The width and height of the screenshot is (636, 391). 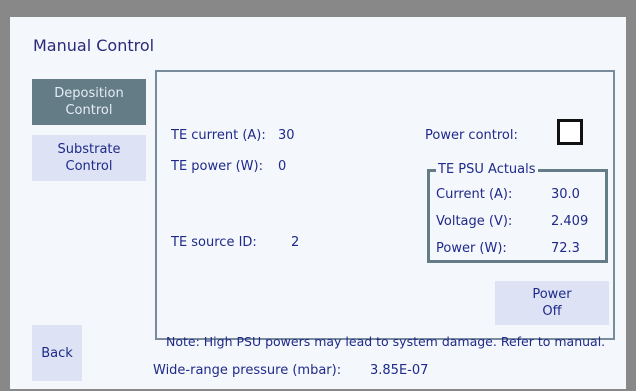 What do you see at coordinates (218, 135) in the screenshot?
I see `te-current-label: TE current (A):` at bounding box center [218, 135].